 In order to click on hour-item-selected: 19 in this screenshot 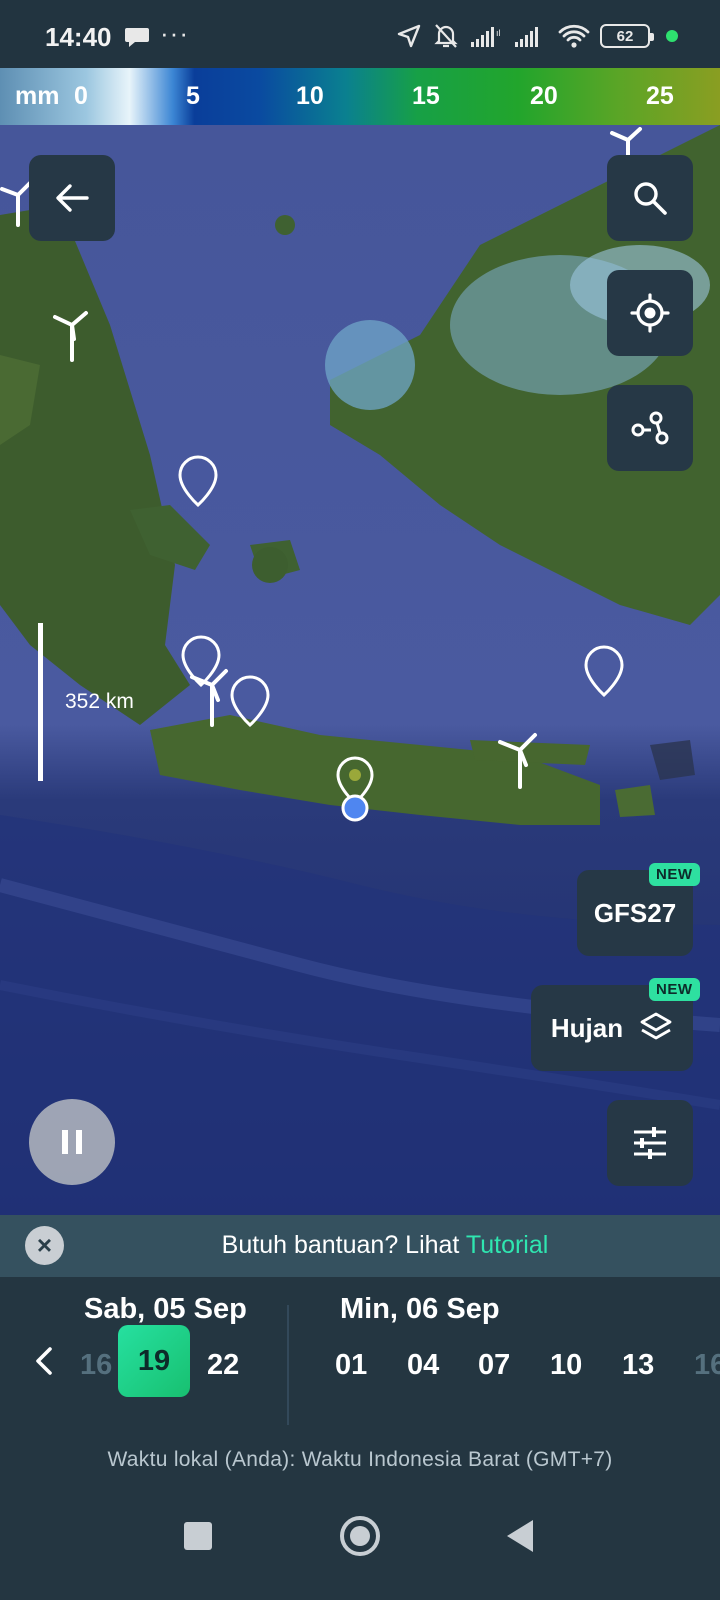, I will do `click(154, 1361)`.